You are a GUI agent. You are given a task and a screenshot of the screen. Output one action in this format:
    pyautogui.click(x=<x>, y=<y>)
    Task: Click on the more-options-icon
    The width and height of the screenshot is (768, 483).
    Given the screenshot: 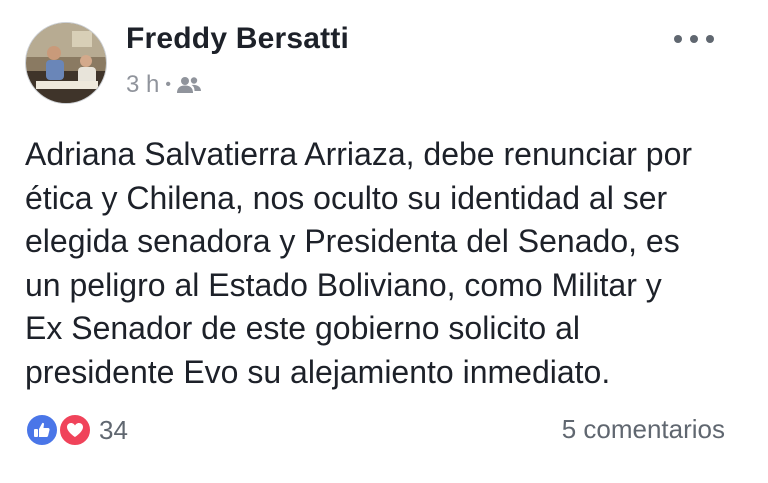 What is the action you would take?
    pyautogui.click(x=694, y=39)
    